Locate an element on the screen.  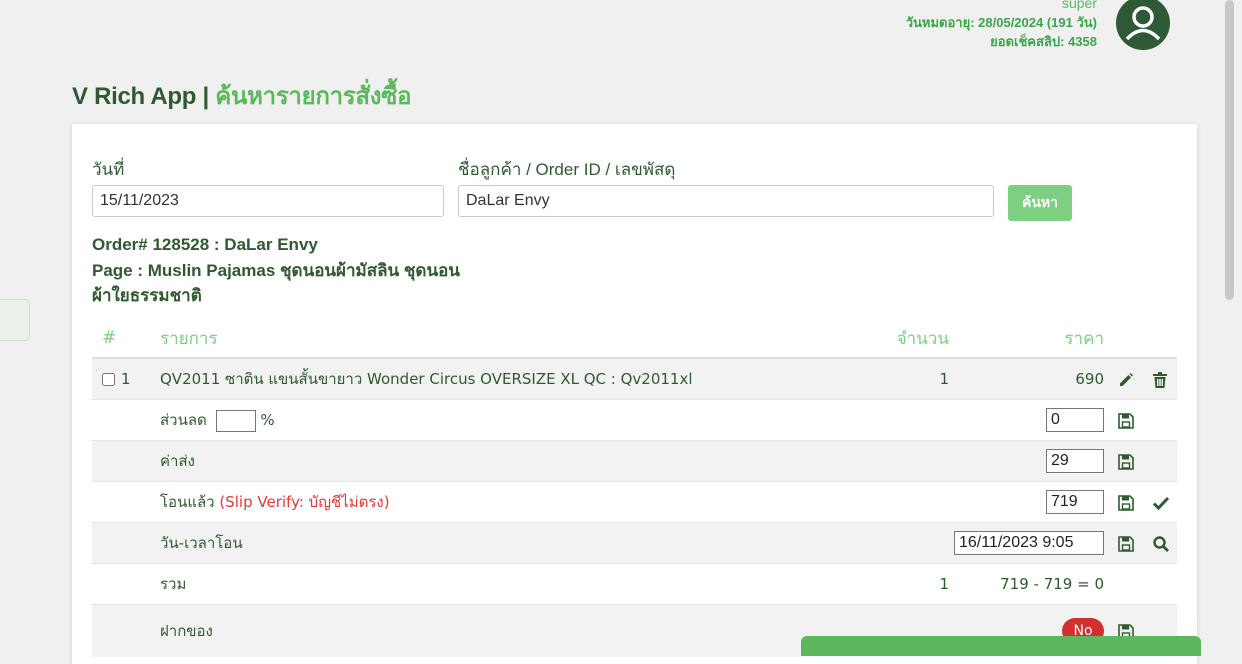
date-label: วันที่ is located at coordinates (108, 169).